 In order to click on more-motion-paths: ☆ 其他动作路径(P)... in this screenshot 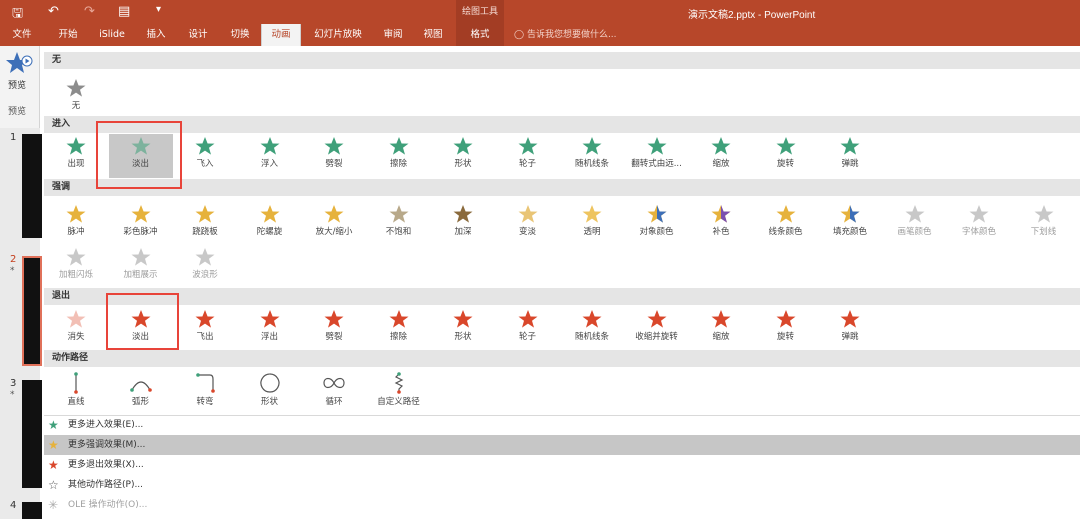, I will do `click(562, 485)`.